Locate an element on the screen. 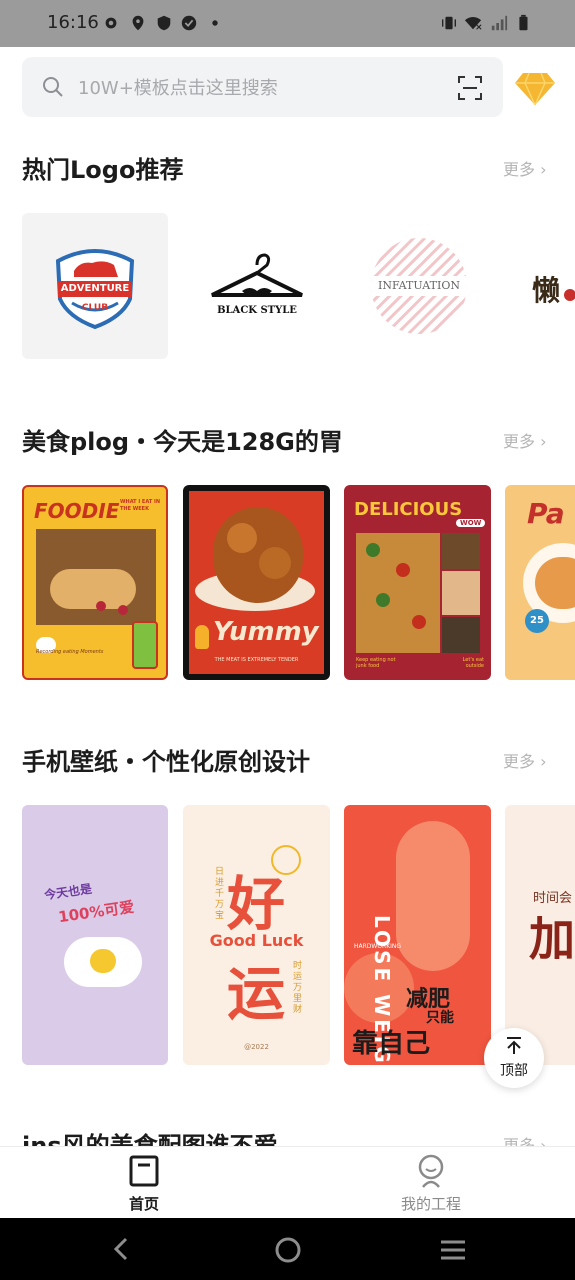 Image resolution: width=575 pixels, height=1280 pixels. settings-icon is located at coordinates (111, 23).